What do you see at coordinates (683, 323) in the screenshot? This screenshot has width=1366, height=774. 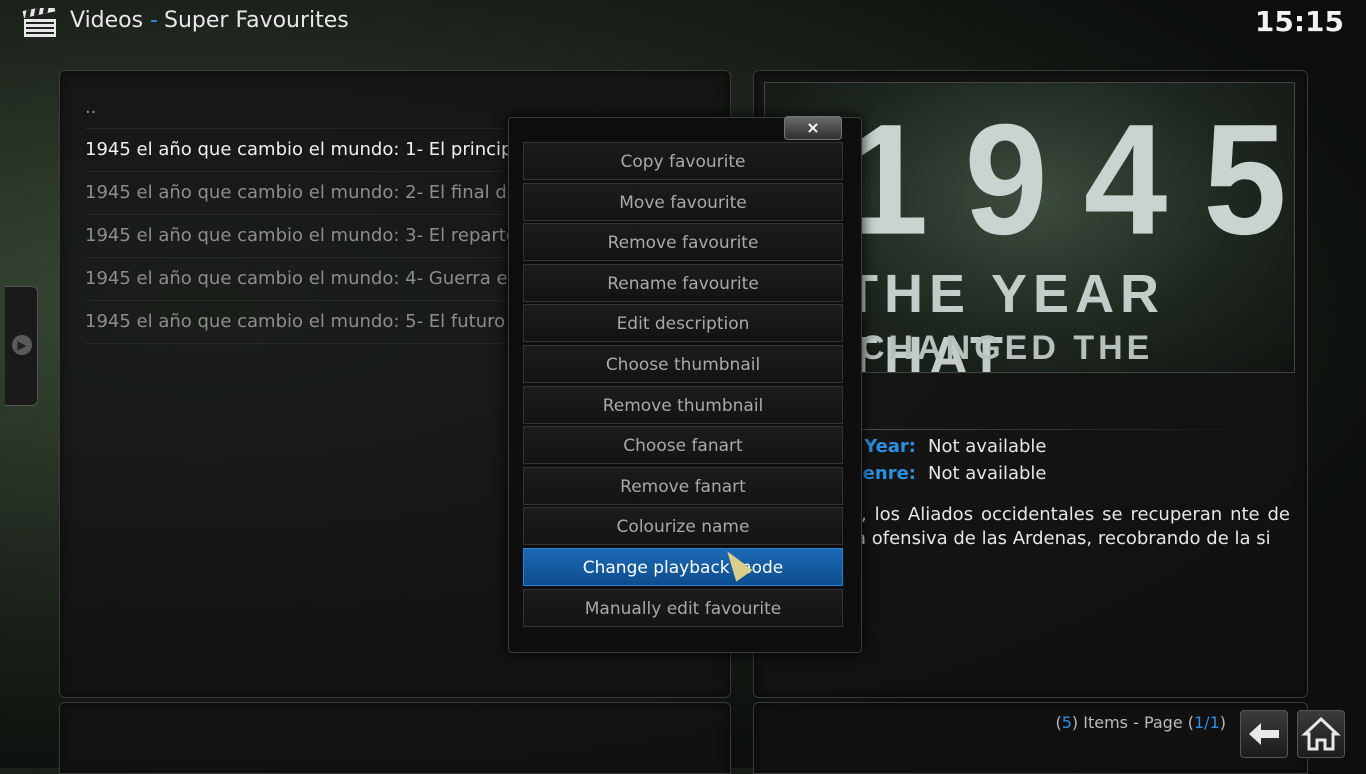 I see `menu-item-edit-description: Edit description` at bounding box center [683, 323].